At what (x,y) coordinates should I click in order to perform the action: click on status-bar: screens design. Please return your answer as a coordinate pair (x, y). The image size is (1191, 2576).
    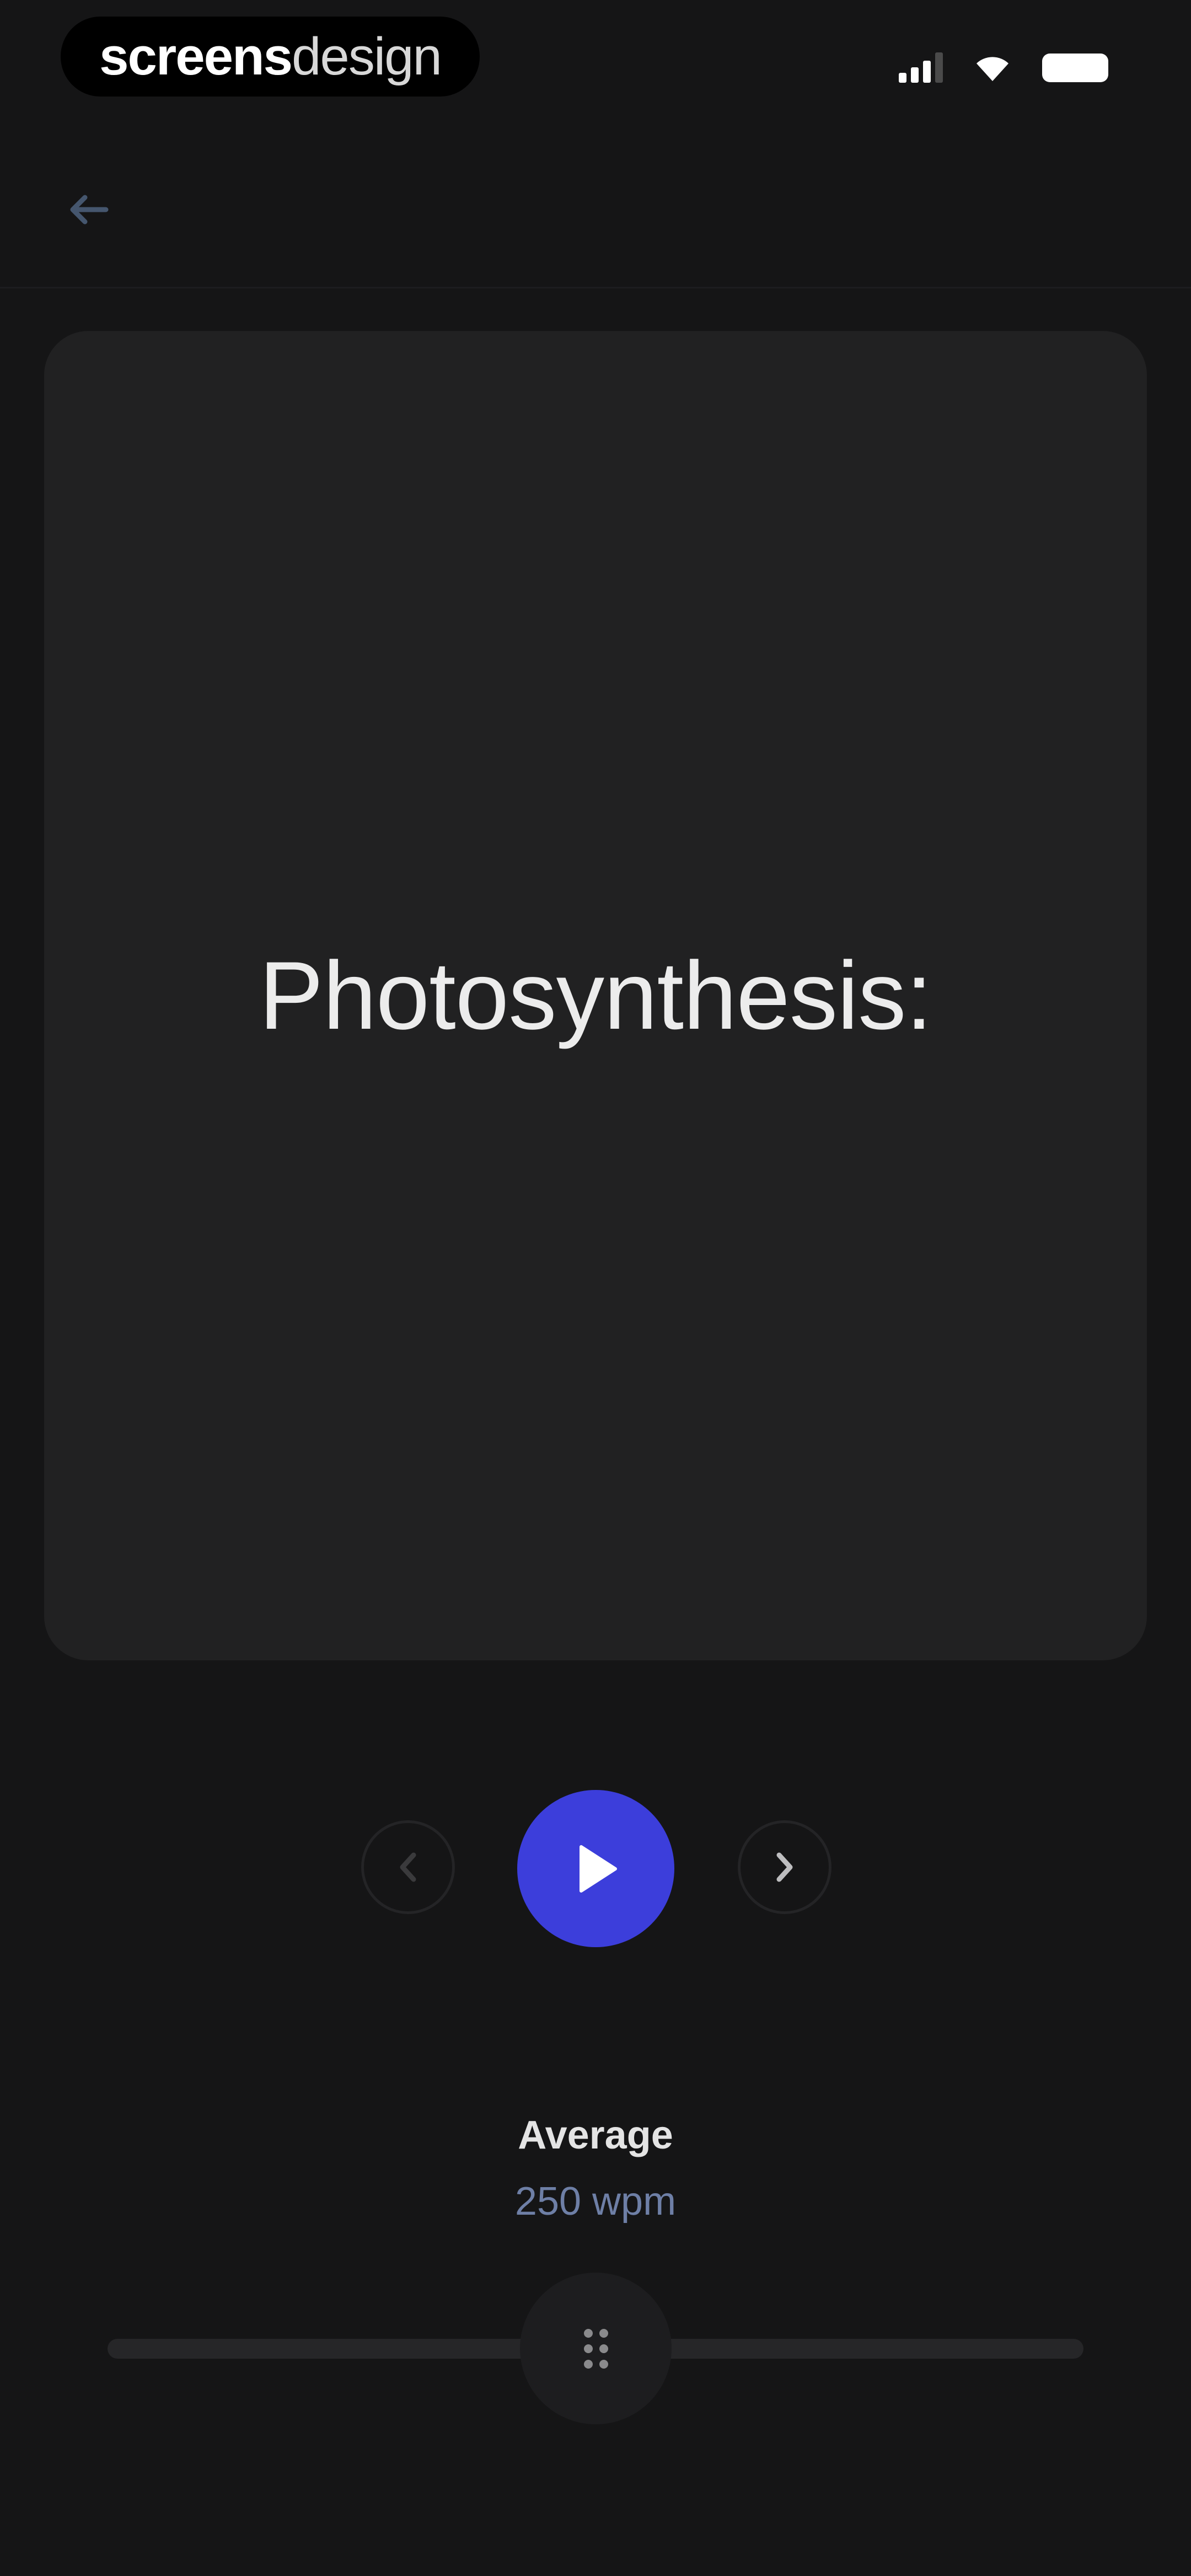
    Looking at the image, I should click on (595, 63).